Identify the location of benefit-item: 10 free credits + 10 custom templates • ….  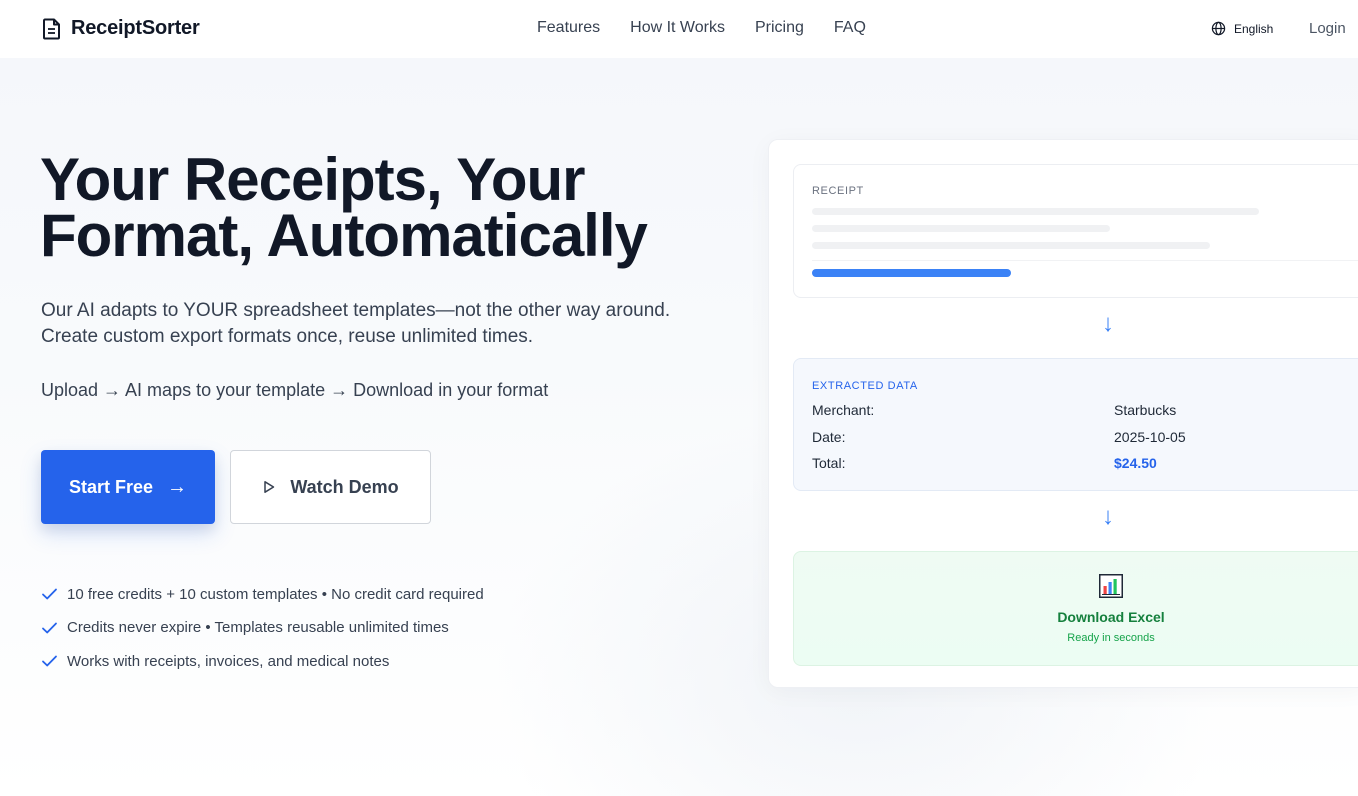
(262, 594).